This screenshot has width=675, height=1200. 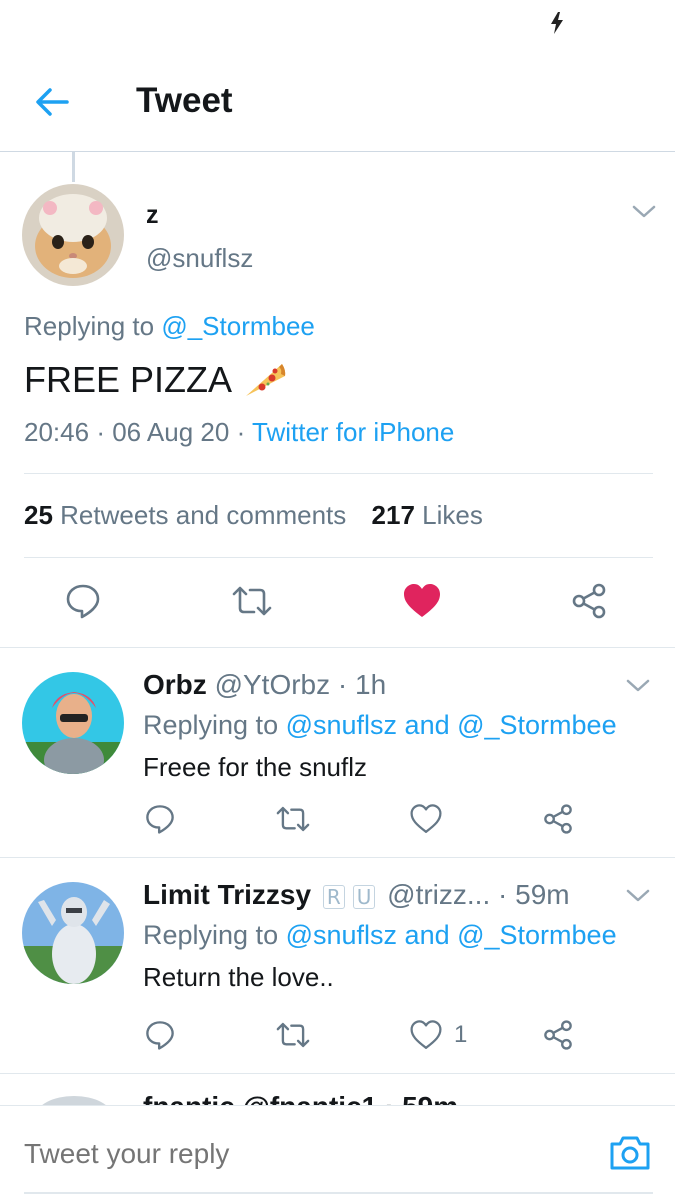 I want to click on tweet-time: 20:46, so click(x=57, y=432).